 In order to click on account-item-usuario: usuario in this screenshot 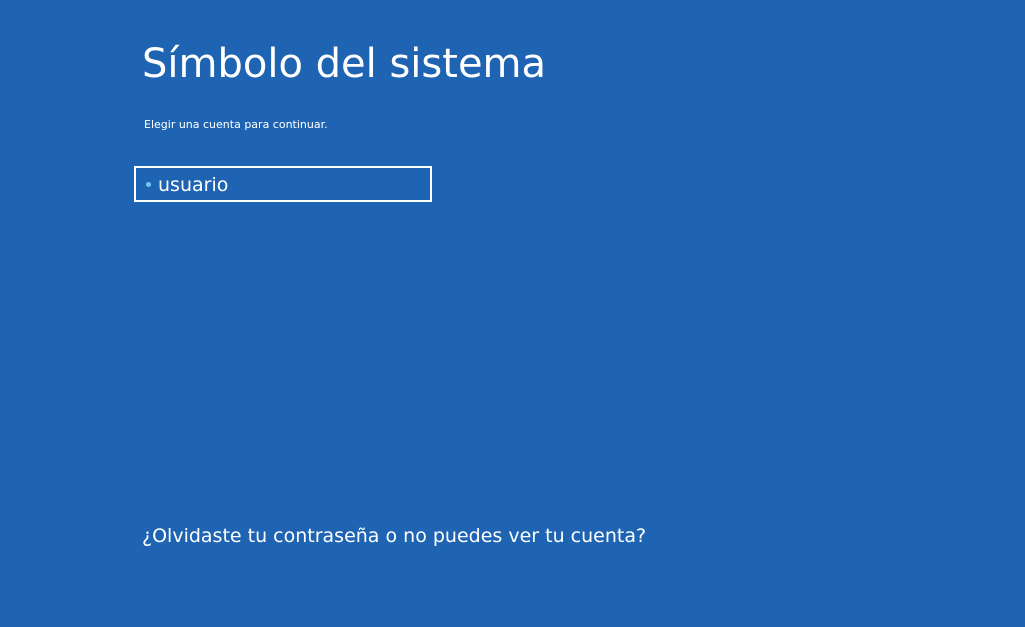, I will do `click(283, 184)`.